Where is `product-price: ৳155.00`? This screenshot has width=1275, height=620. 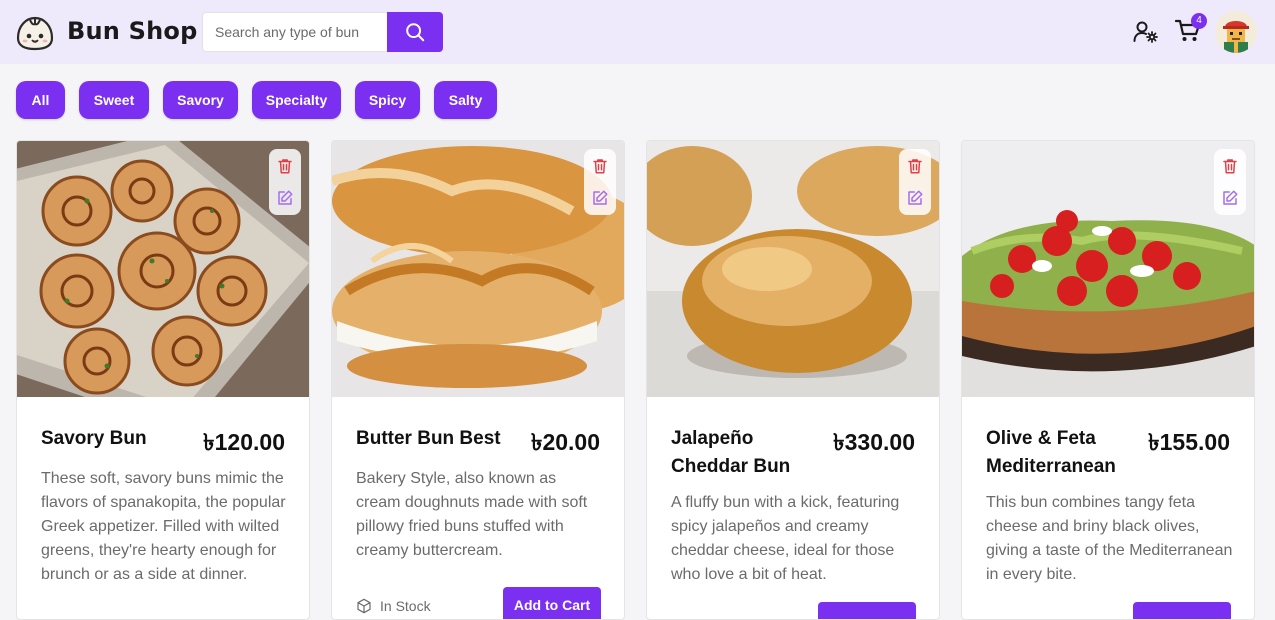
product-price: ৳155.00 is located at coordinates (1189, 443).